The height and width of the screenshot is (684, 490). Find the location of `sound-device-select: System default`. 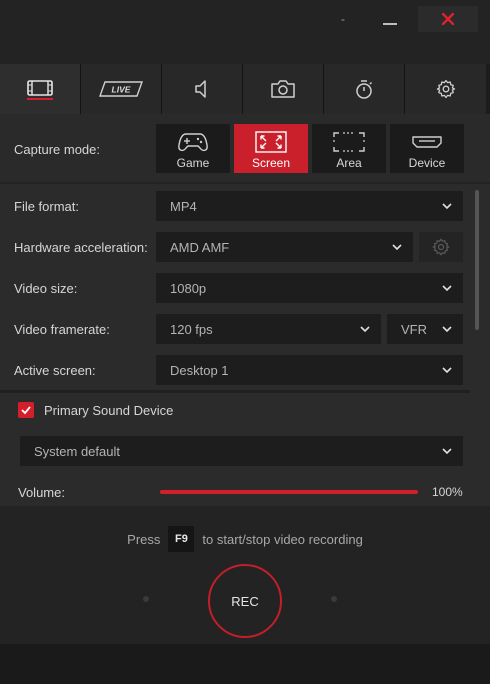

sound-device-select: System default is located at coordinates (241, 451).